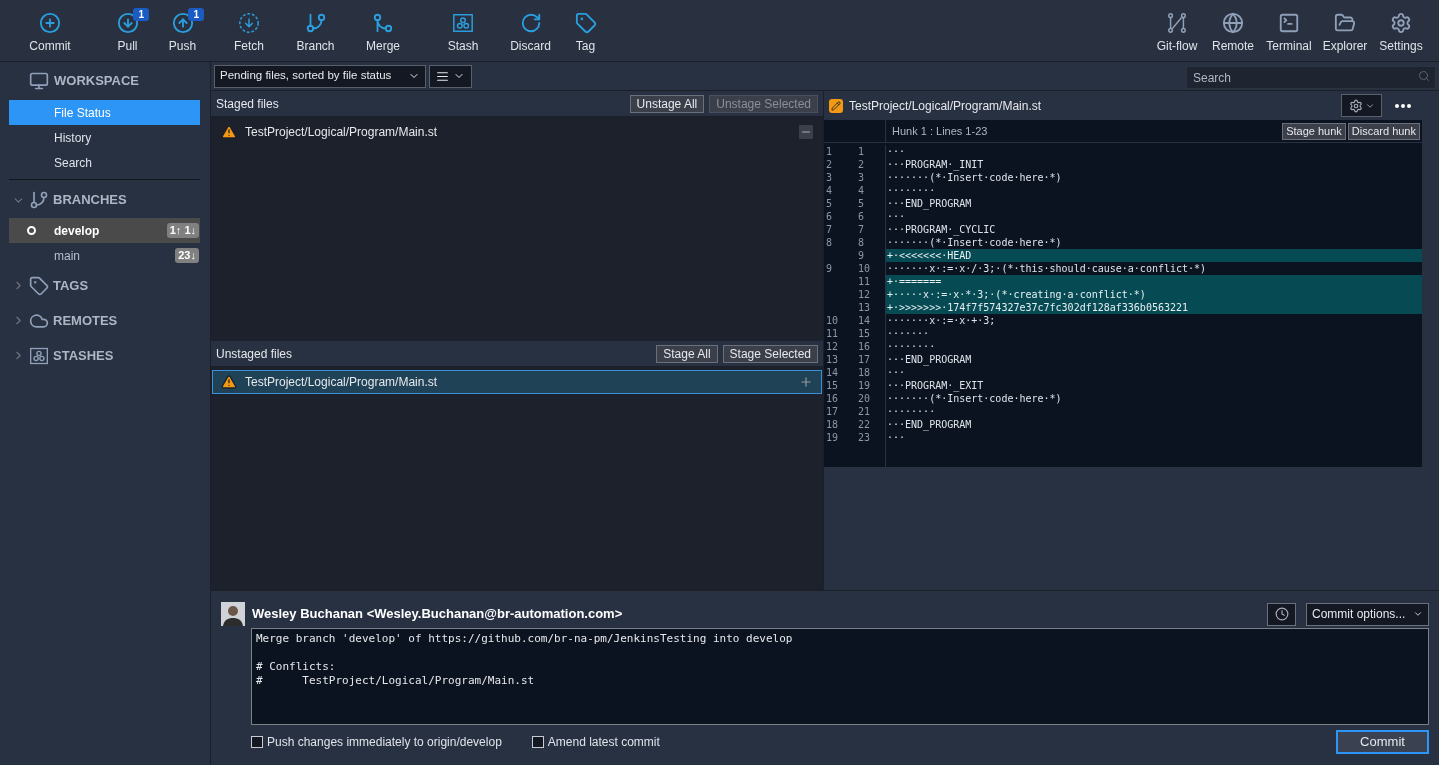 This screenshot has height=765, width=1439. Describe the element at coordinates (1233, 23) in the screenshot. I see `globe-icon` at that location.